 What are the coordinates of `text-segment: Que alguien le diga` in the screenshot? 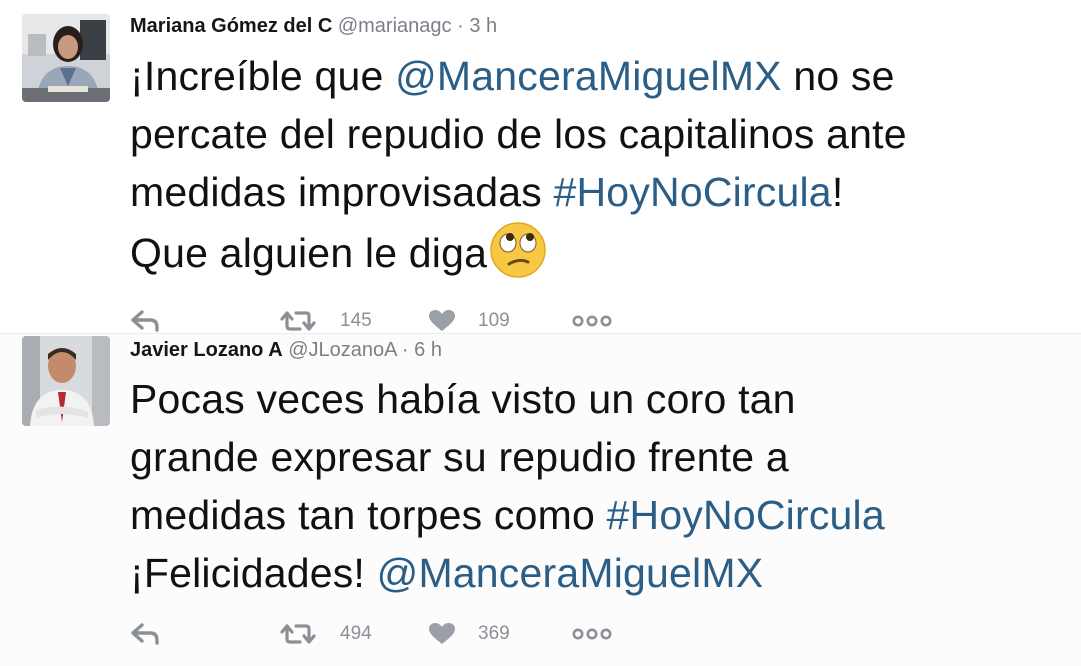 It's located at (309, 253).